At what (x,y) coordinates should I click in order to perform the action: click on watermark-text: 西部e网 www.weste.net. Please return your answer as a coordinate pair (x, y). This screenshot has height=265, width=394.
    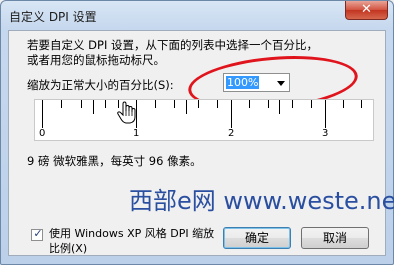
    Looking at the image, I should click on (261, 201).